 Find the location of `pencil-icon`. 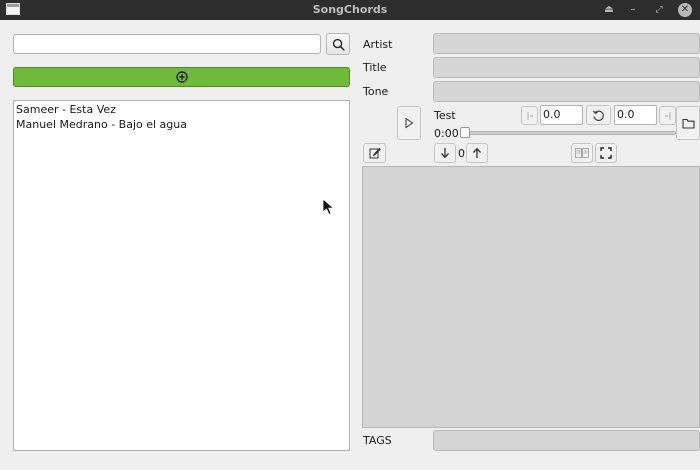

pencil-icon is located at coordinates (375, 153).